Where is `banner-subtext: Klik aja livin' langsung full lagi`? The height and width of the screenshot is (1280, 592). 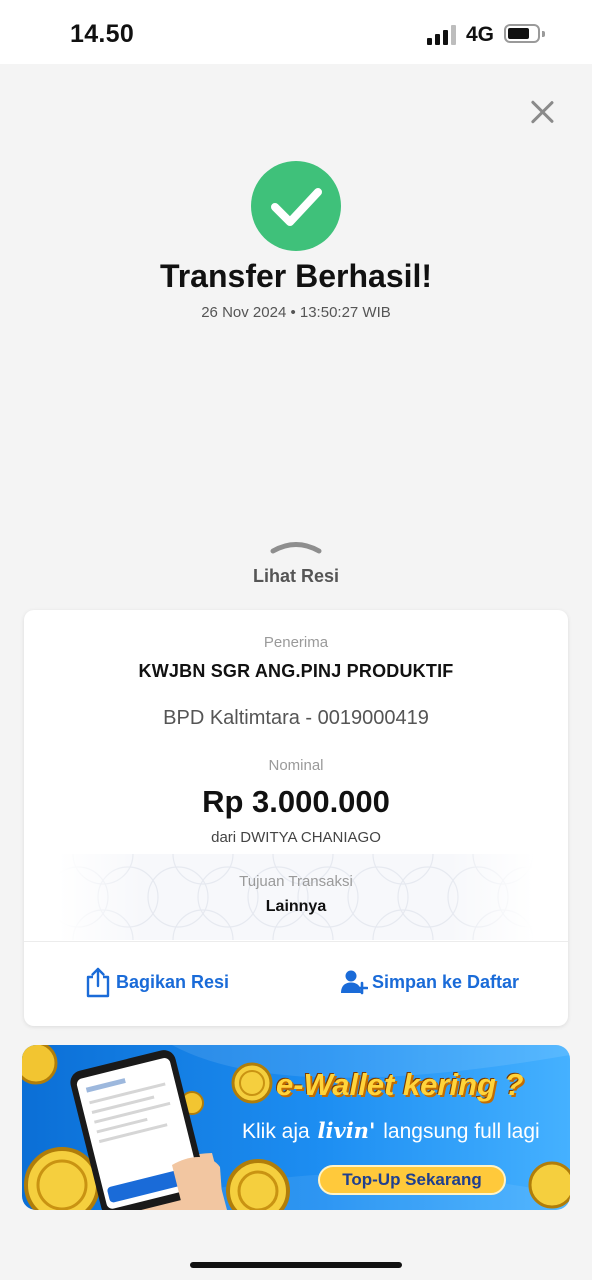 banner-subtext: Klik aja livin' langsung full lagi is located at coordinates (391, 1131).